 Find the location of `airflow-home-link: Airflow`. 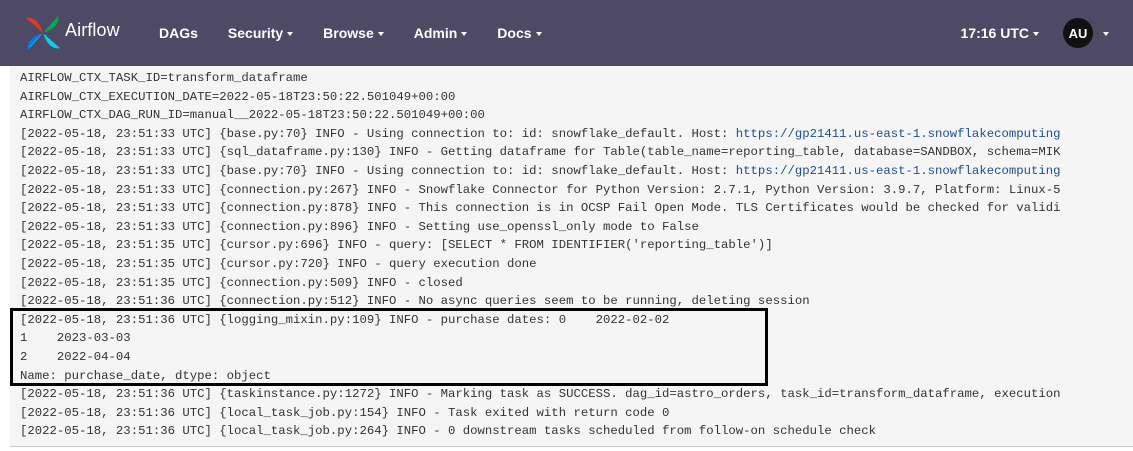

airflow-home-link: Airflow is located at coordinates (72, 33).